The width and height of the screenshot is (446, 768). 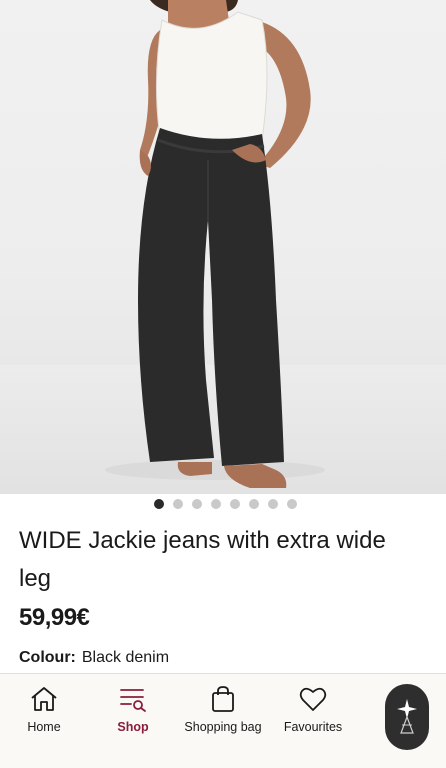 I want to click on nav-home-label: Home, so click(x=44, y=727).